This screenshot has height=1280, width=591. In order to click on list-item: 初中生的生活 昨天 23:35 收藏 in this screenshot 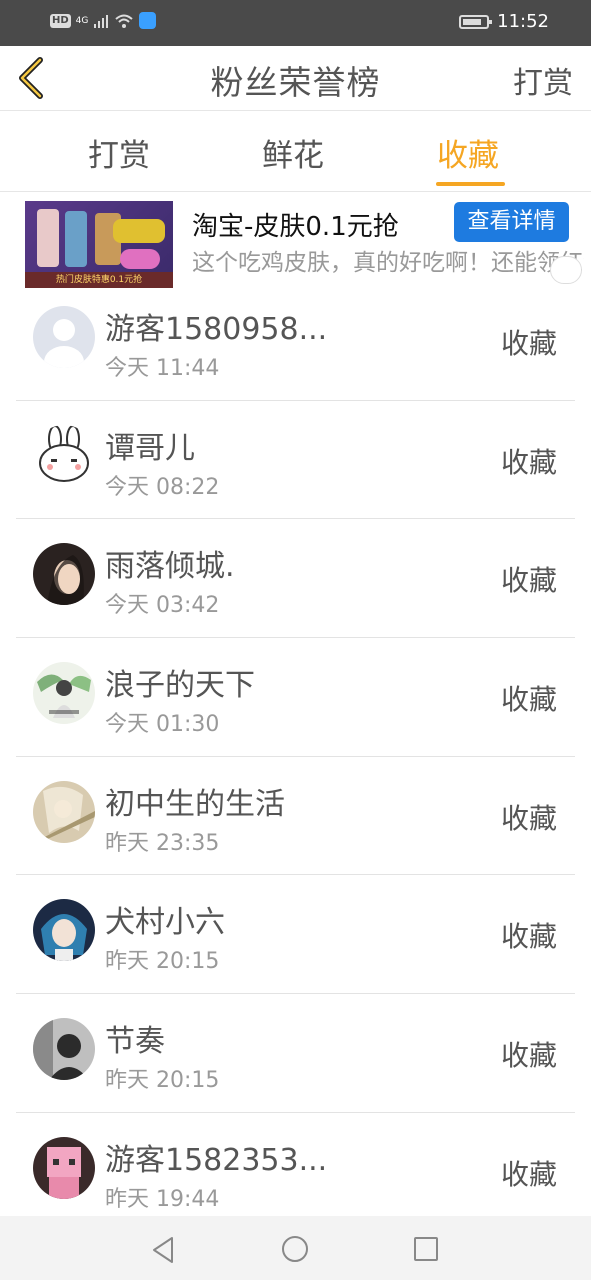, I will do `click(295, 816)`.